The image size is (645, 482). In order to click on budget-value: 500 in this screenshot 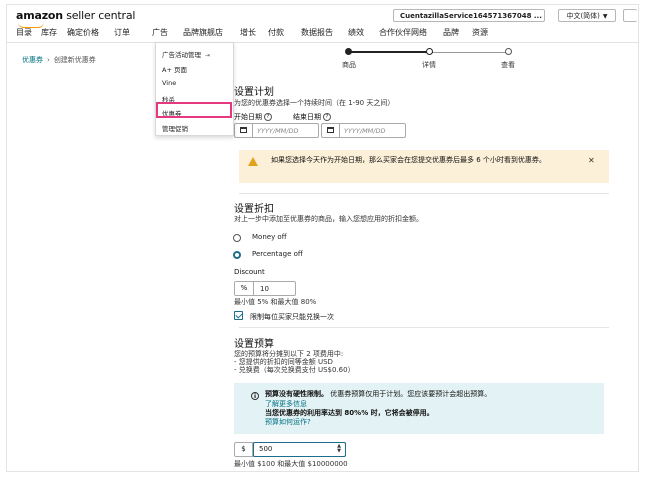, I will do `click(266, 449)`.